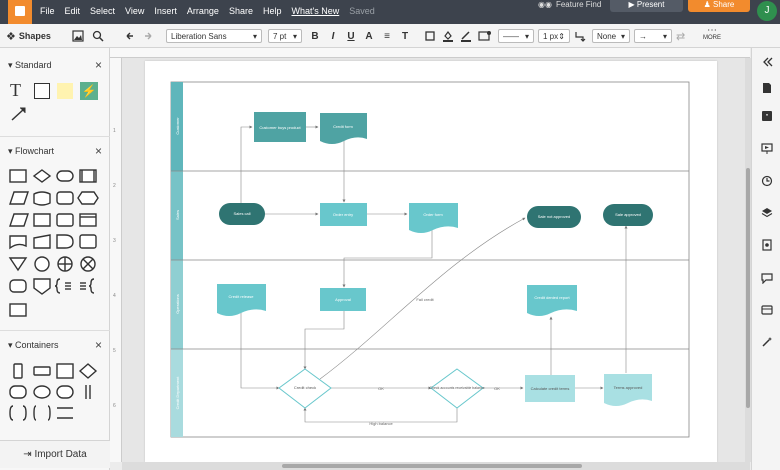 This screenshot has height=470, width=780. What do you see at coordinates (333, 36) in the screenshot?
I see `italic-icon: I` at bounding box center [333, 36].